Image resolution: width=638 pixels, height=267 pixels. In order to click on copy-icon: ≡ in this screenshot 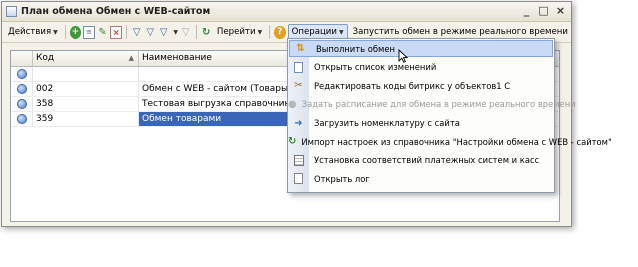, I will do `click(89, 32)`.